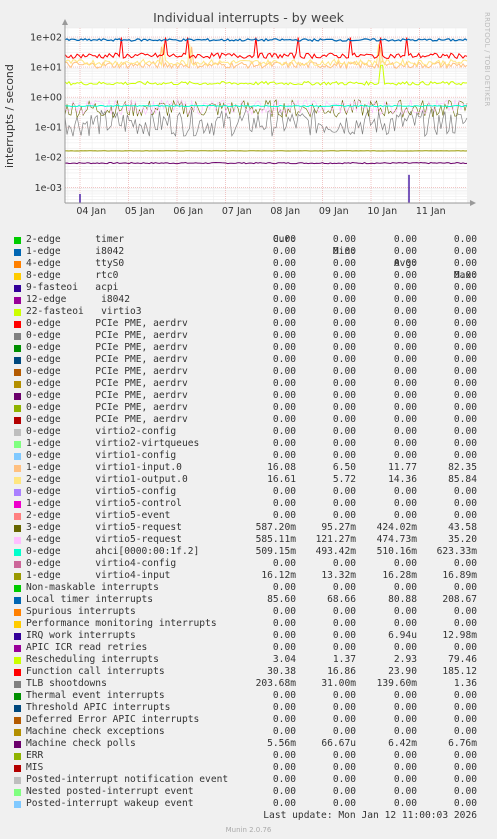 Image resolution: width=497 pixels, height=839 pixels. I want to click on legend-row: 1-edge i8042 0.00 0.00 0.00 0.00, so click(248, 252).